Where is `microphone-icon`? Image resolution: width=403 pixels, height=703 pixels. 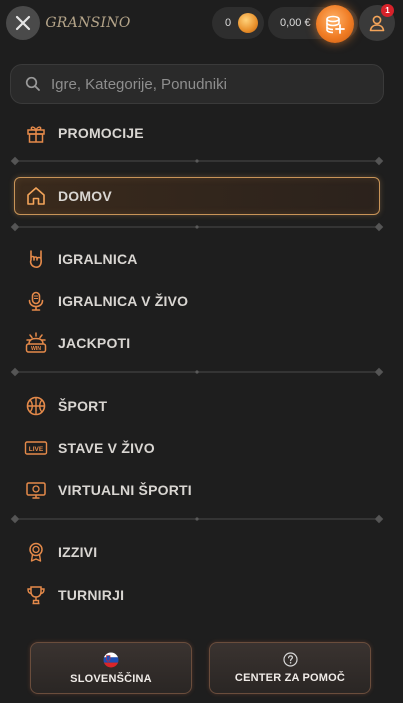 microphone-icon is located at coordinates (36, 301).